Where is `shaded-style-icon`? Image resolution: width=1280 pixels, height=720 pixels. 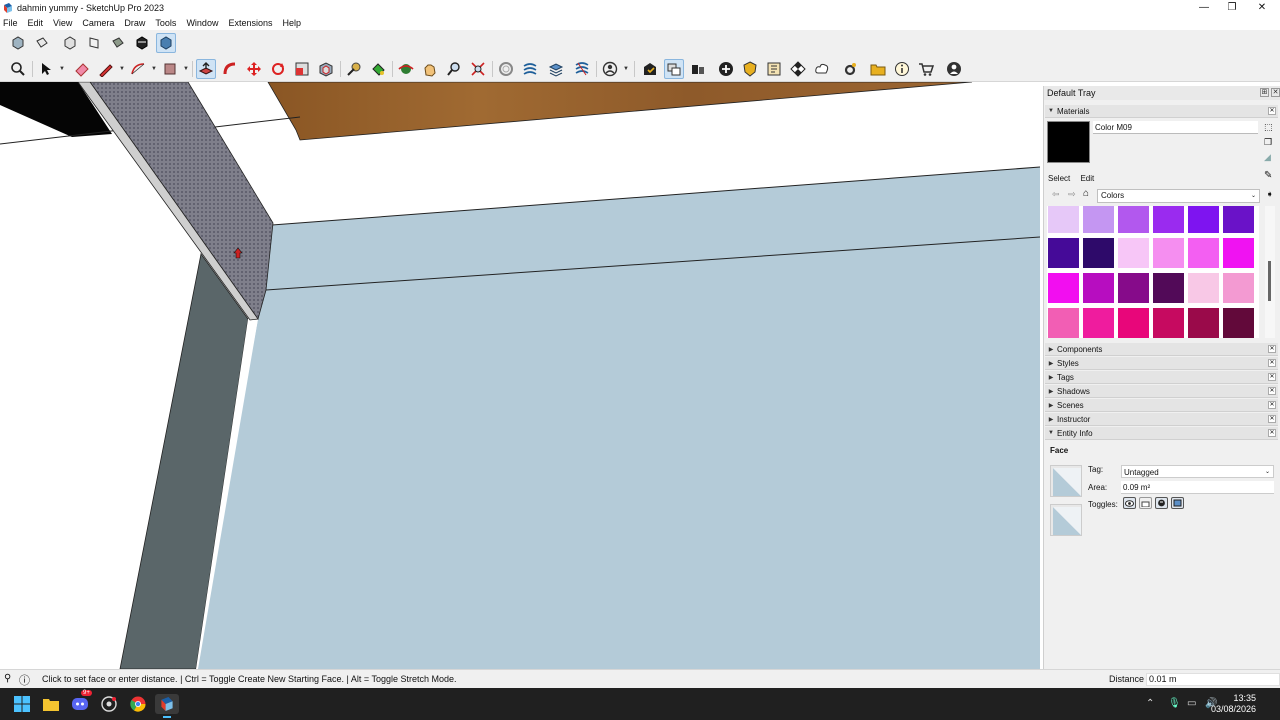 shaded-style-icon is located at coordinates (142, 43).